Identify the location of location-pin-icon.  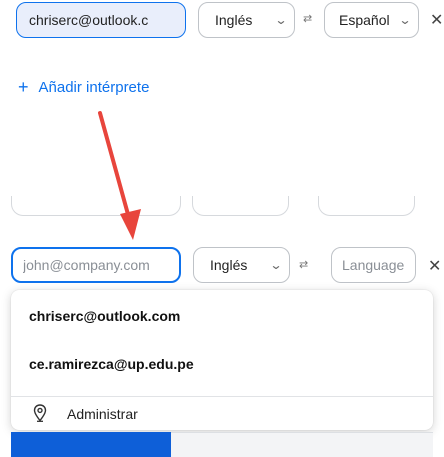
(40, 414).